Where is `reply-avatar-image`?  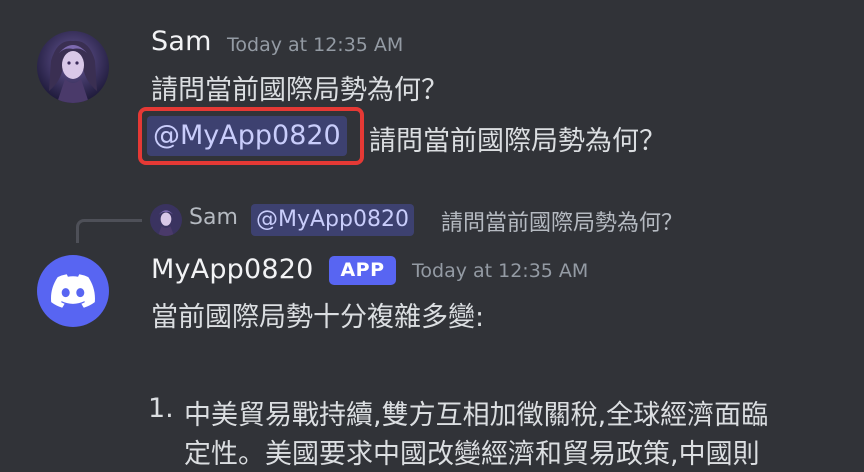
reply-avatar-image is located at coordinates (166, 220).